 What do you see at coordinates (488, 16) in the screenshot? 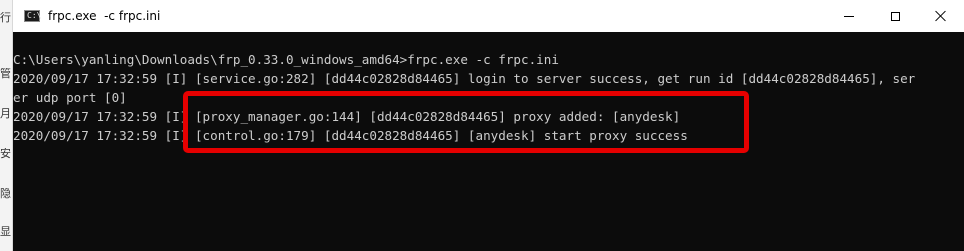
I see `title-bar: C:\ frpc.exe -c frpc.ini` at bounding box center [488, 16].